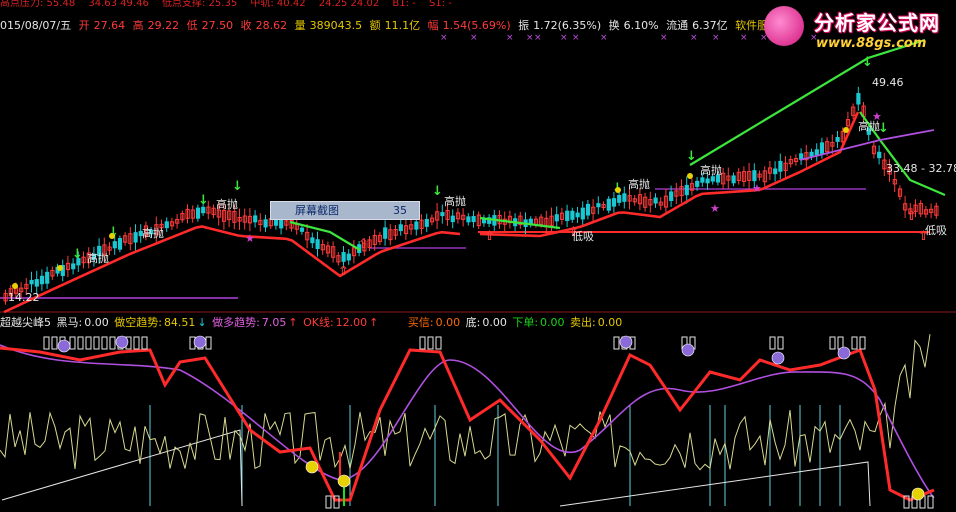  I want to click on up-arrow-icon: ↑, so click(293, 322).